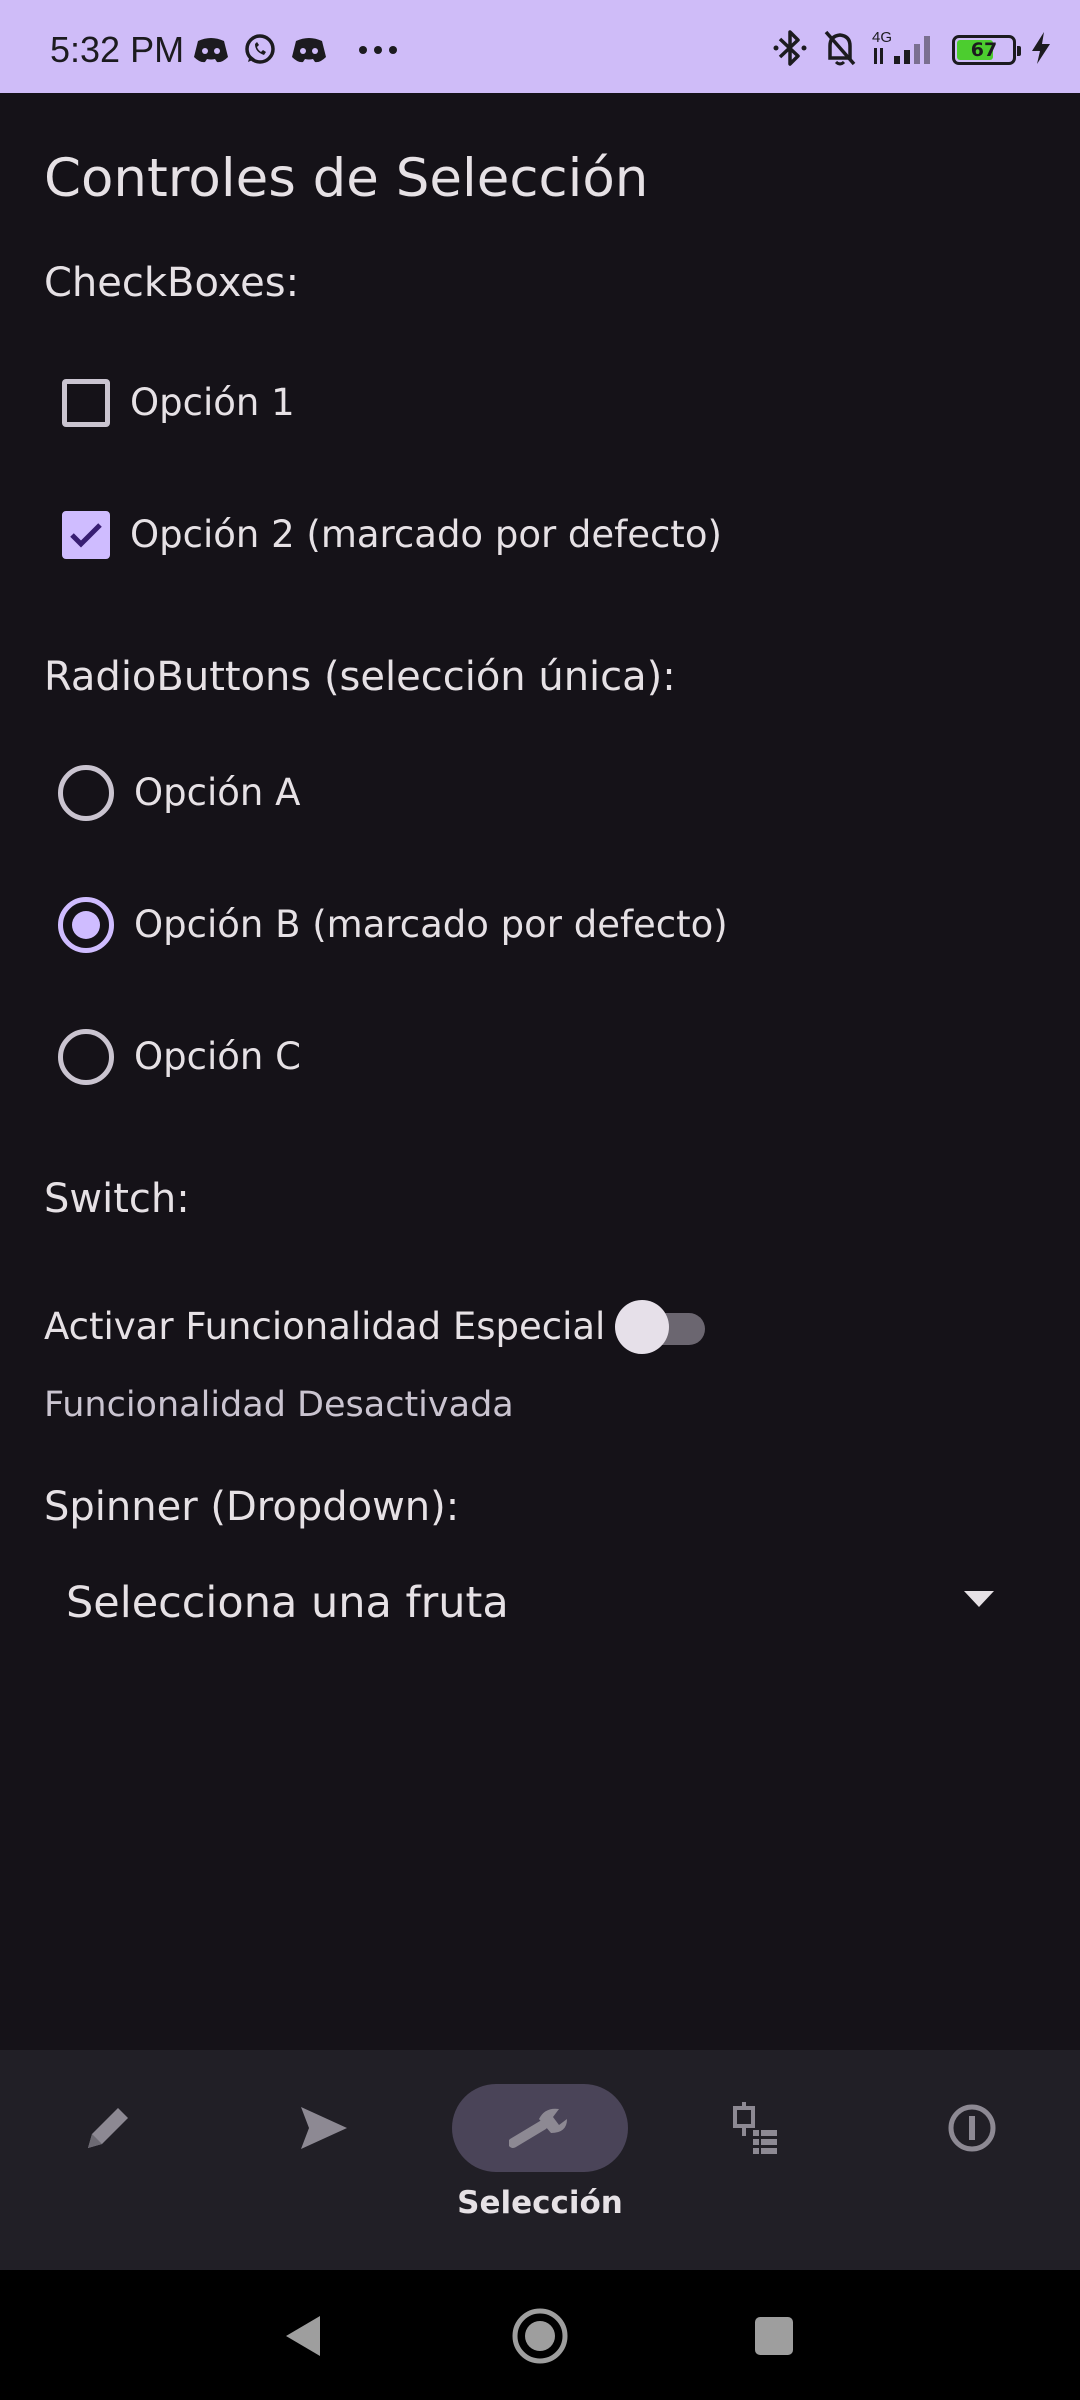  Describe the element at coordinates (279, 1405) in the screenshot. I see `switch-status-text: Funcionalidad Desactivada` at that location.